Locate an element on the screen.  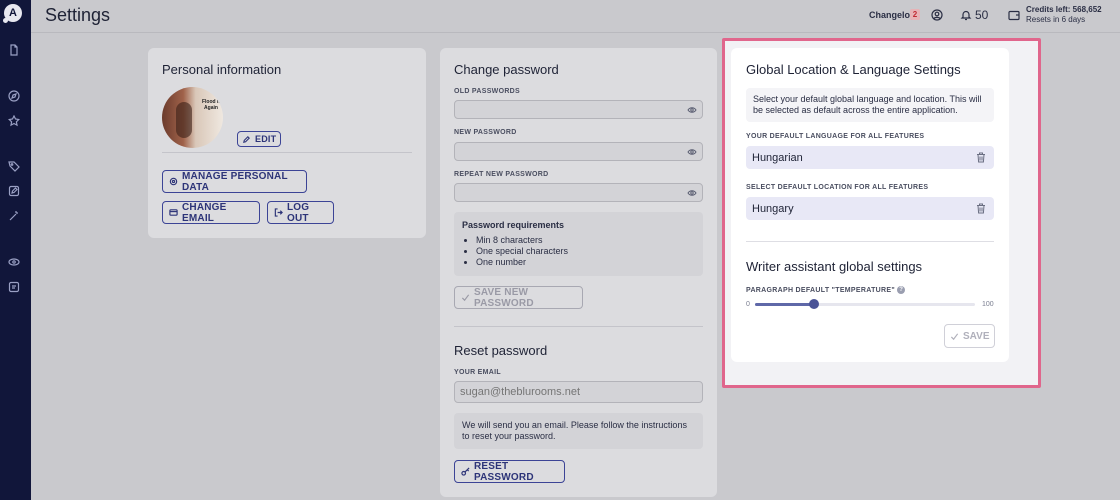
user-icon is located at coordinates (937, 15).